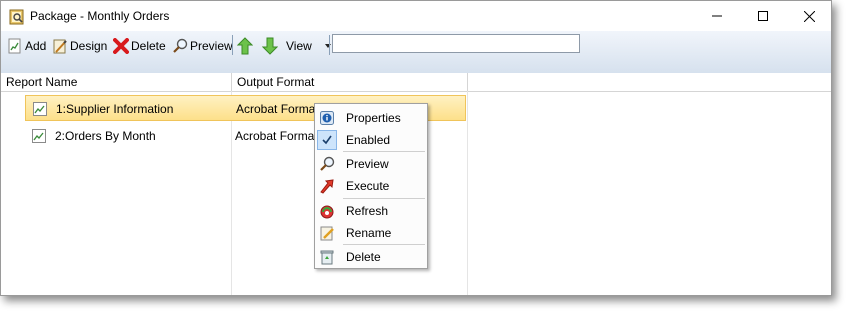 The image size is (847, 311). What do you see at coordinates (327, 118) in the screenshot?
I see `info-icon` at bounding box center [327, 118].